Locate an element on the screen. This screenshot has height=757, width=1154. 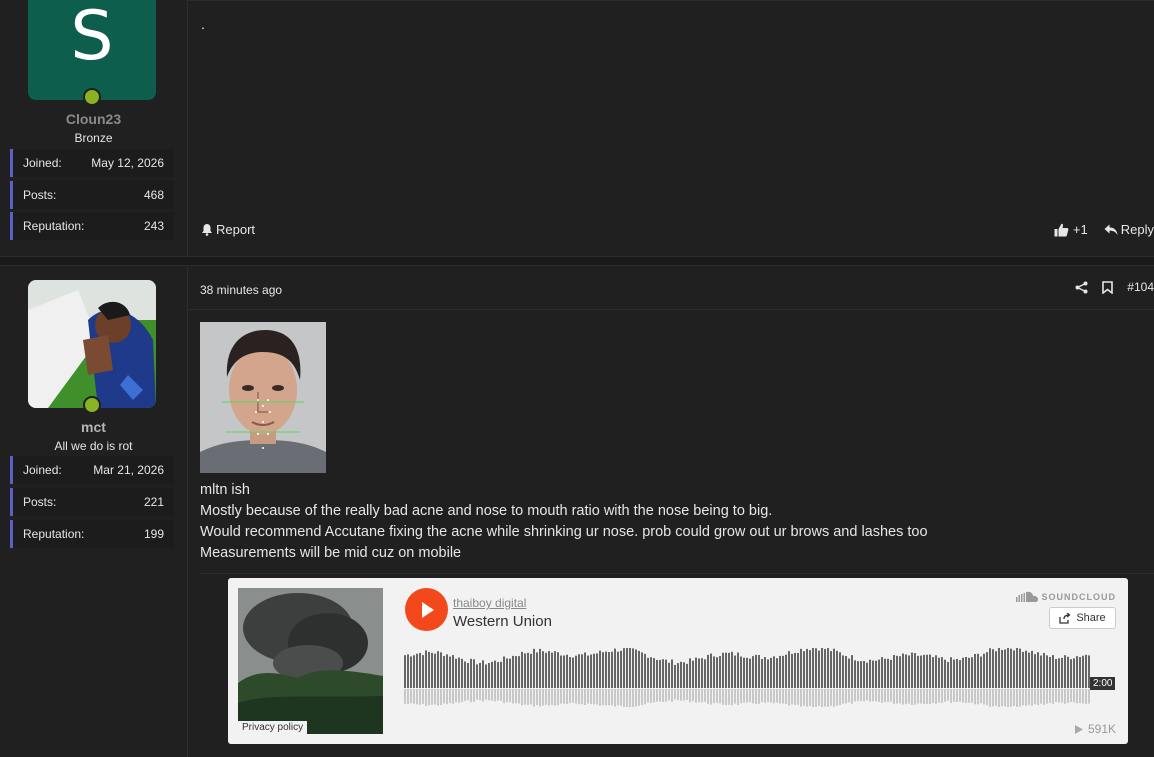
stat-label: Posts: is located at coordinates (40, 502).